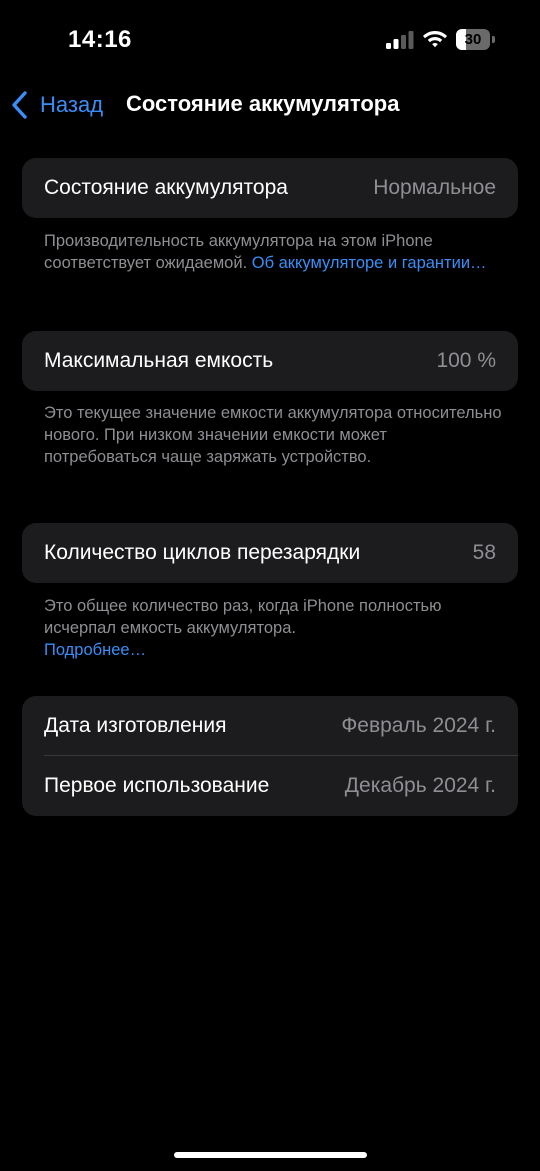 The height and width of the screenshot is (1171, 540). What do you see at coordinates (435, 39) in the screenshot?
I see `wifi-icon` at bounding box center [435, 39].